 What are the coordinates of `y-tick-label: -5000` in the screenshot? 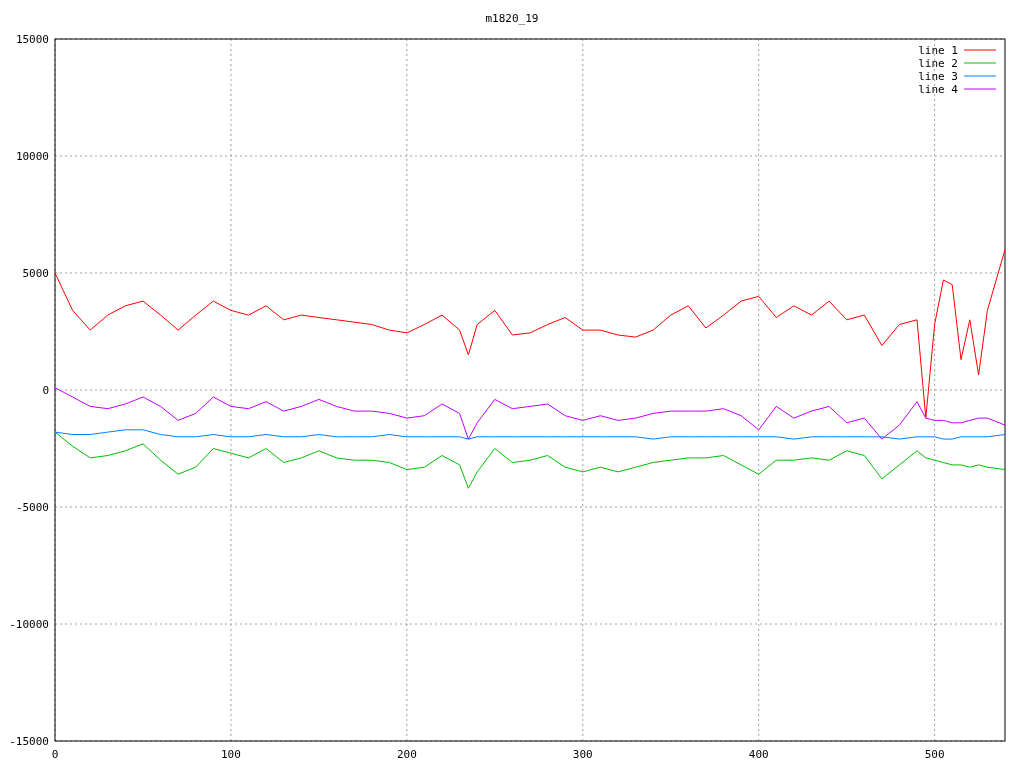 It's located at (32, 507).